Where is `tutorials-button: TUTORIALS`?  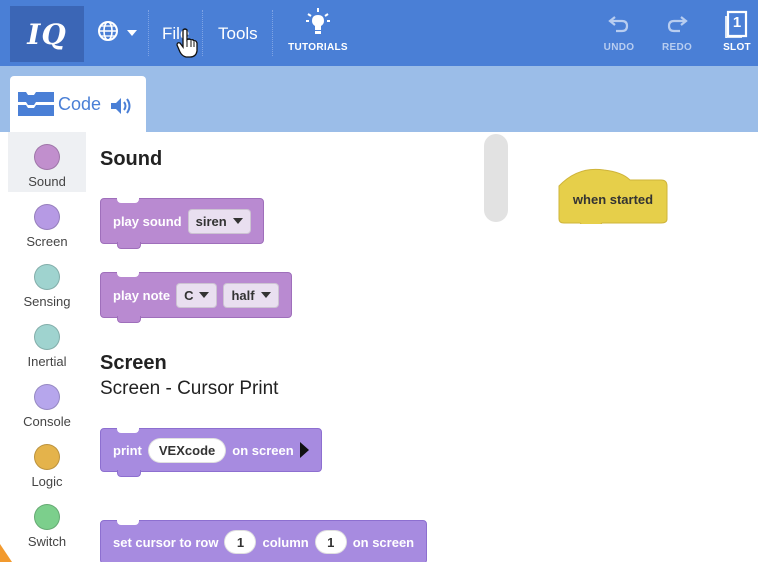 tutorials-button: TUTORIALS is located at coordinates (318, 34).